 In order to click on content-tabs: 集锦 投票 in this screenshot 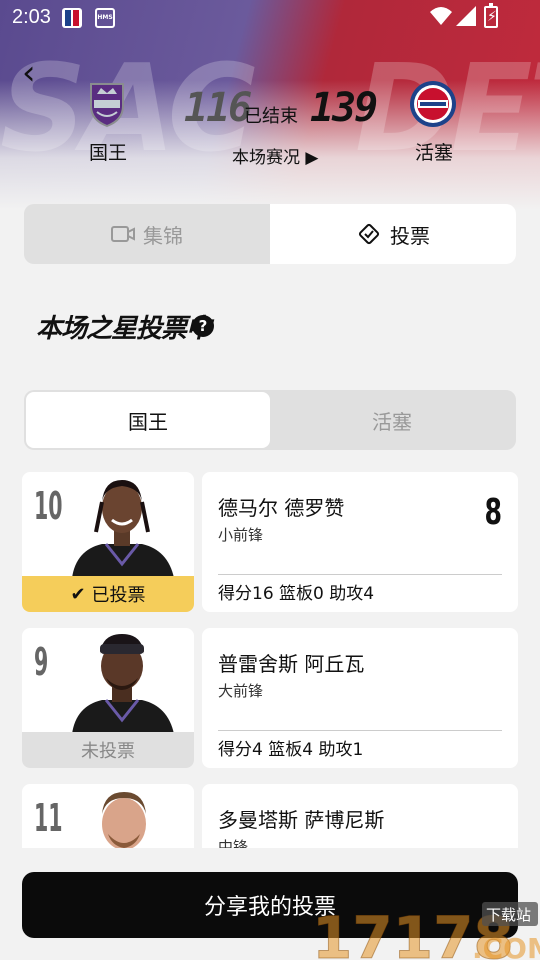, I will do `click(270, 234)`.